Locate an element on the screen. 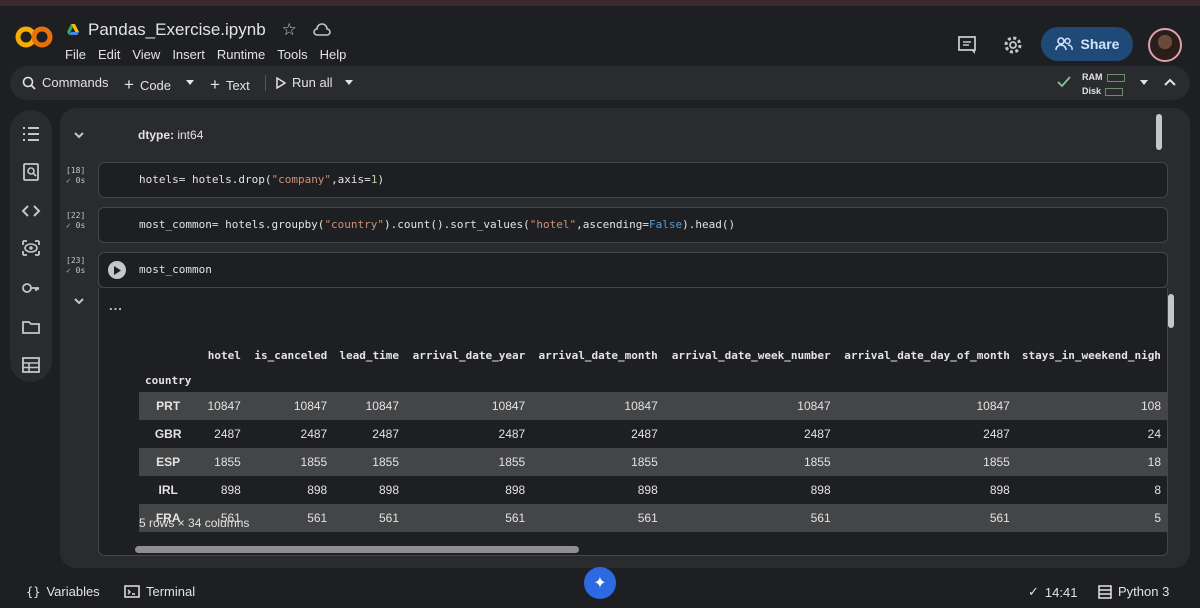 The height and width of the screenshot is (608, 1200). row-index: IRL is located at coordinates (168, 490).